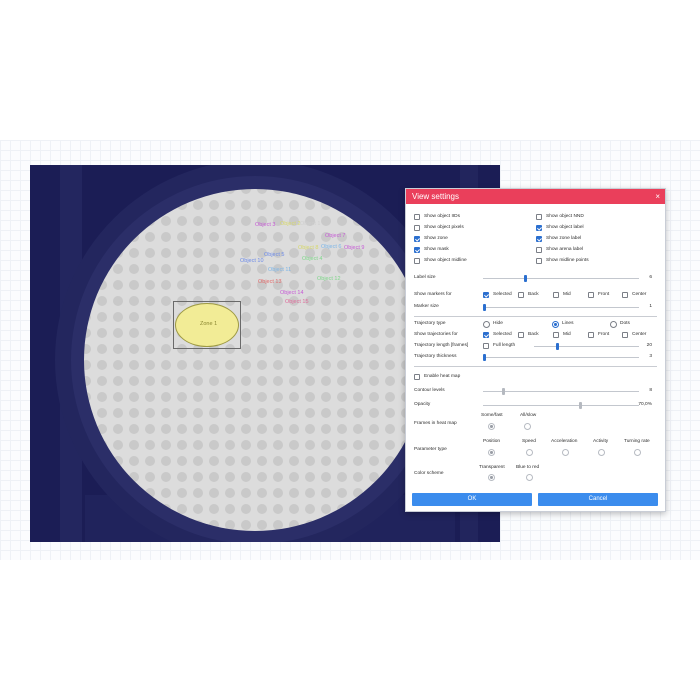 This screenshot has width=700, height=700. Describe the element at coordinates (625, 323) in the screenshot. I see `trajectory-dots-label: Dots` at that location.